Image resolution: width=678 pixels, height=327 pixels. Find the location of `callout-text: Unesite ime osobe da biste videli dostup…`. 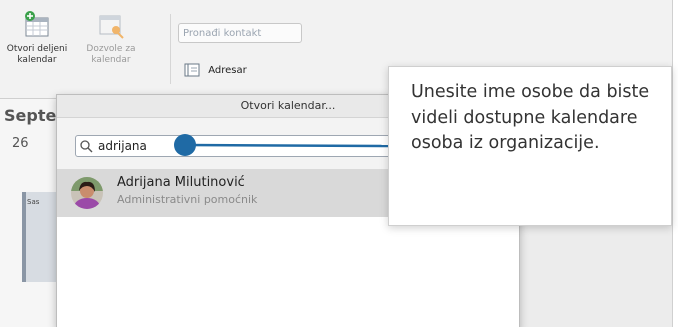

callout-text: Unesite ime osobe da biste videli dostup… is located at coordinates (530, 117).